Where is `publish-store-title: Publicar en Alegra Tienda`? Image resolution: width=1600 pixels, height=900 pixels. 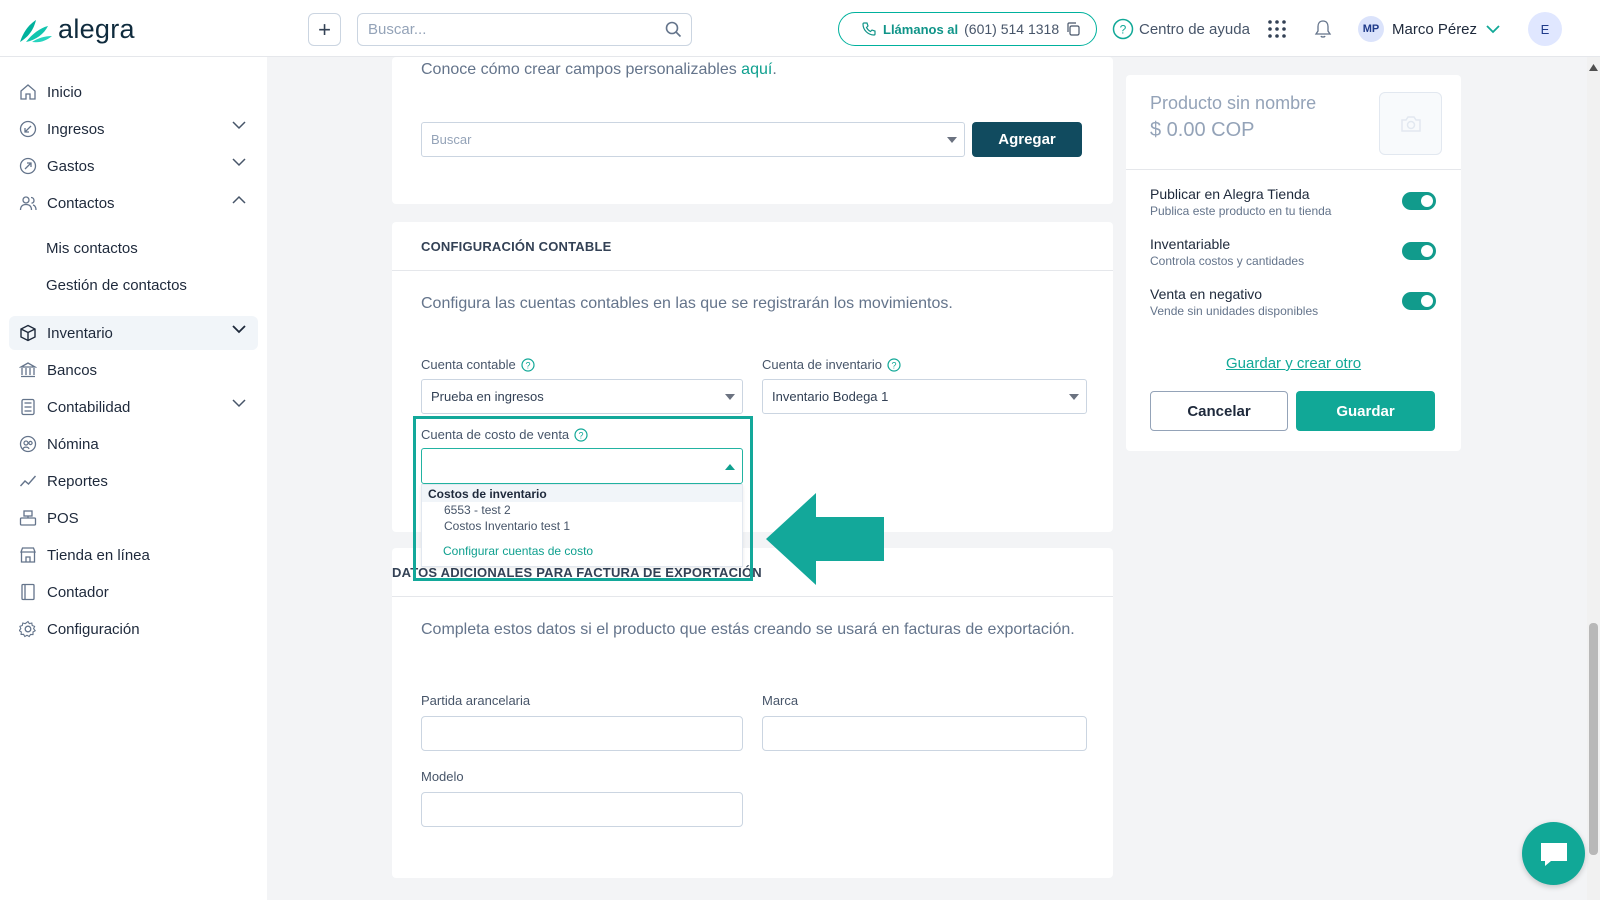
publish-store-title: Publicar en Alegra Tienda is located at coordinates (1230, 194).